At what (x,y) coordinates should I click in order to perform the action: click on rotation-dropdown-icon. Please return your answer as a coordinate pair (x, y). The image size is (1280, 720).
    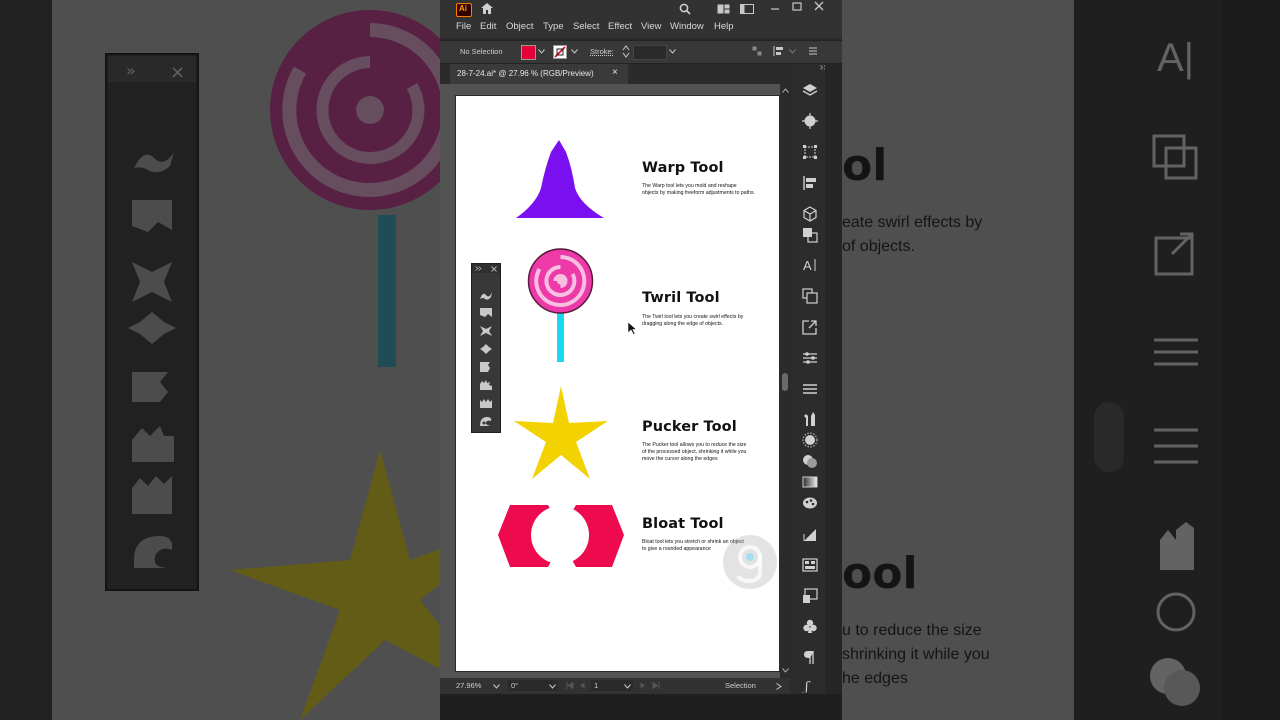
    Looking at the image, I should click on (552, 686).